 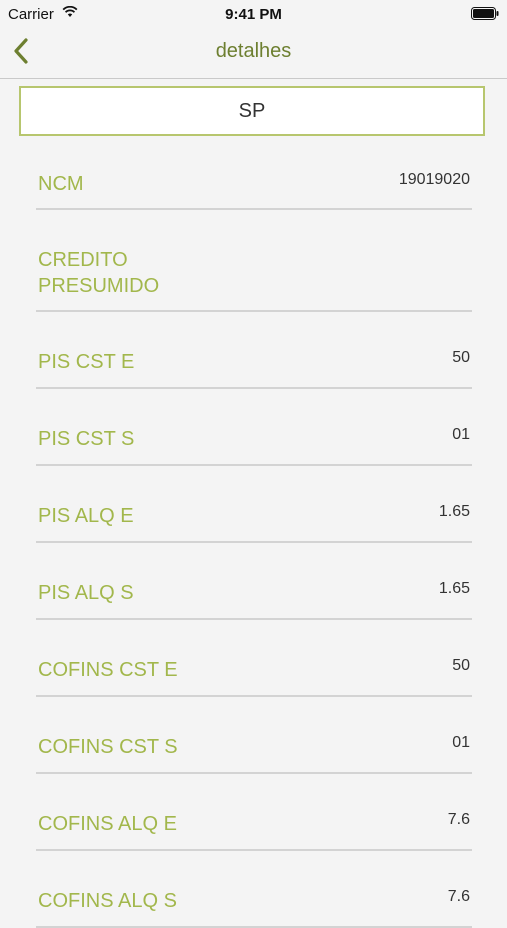 What do you see at coordinates (254, 427) in the screenshot?
I see `detail-row-pis-cst-s: PIS CST S 01` at bounding box center [254, 427].